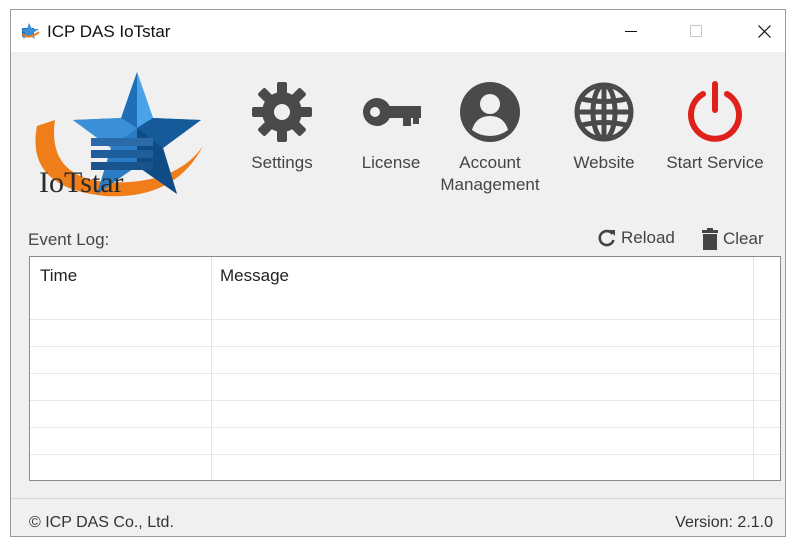 This screenshot has width=787, height=538. What do you see at coordinates (604, 112) in the screenshot?
I see `globe-icon` at bounding box center [604, 112].